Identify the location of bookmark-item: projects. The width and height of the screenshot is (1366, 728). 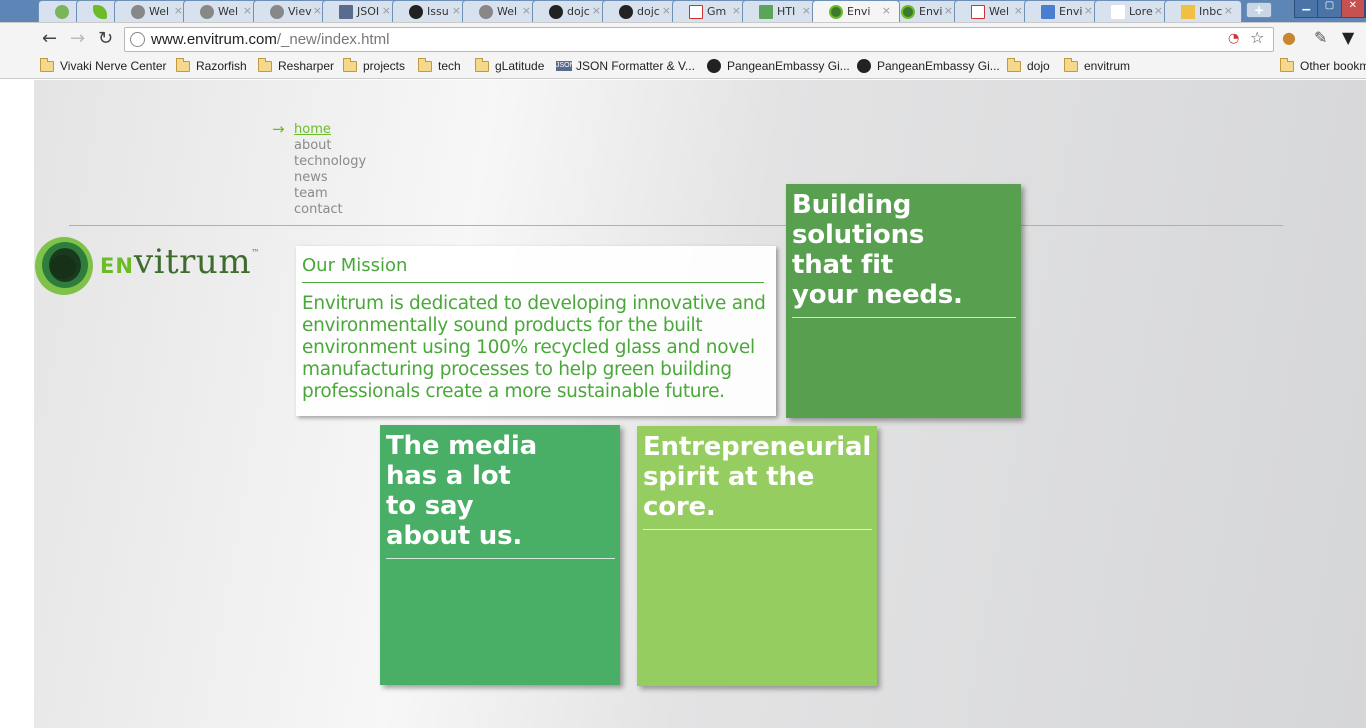
(374, 65).